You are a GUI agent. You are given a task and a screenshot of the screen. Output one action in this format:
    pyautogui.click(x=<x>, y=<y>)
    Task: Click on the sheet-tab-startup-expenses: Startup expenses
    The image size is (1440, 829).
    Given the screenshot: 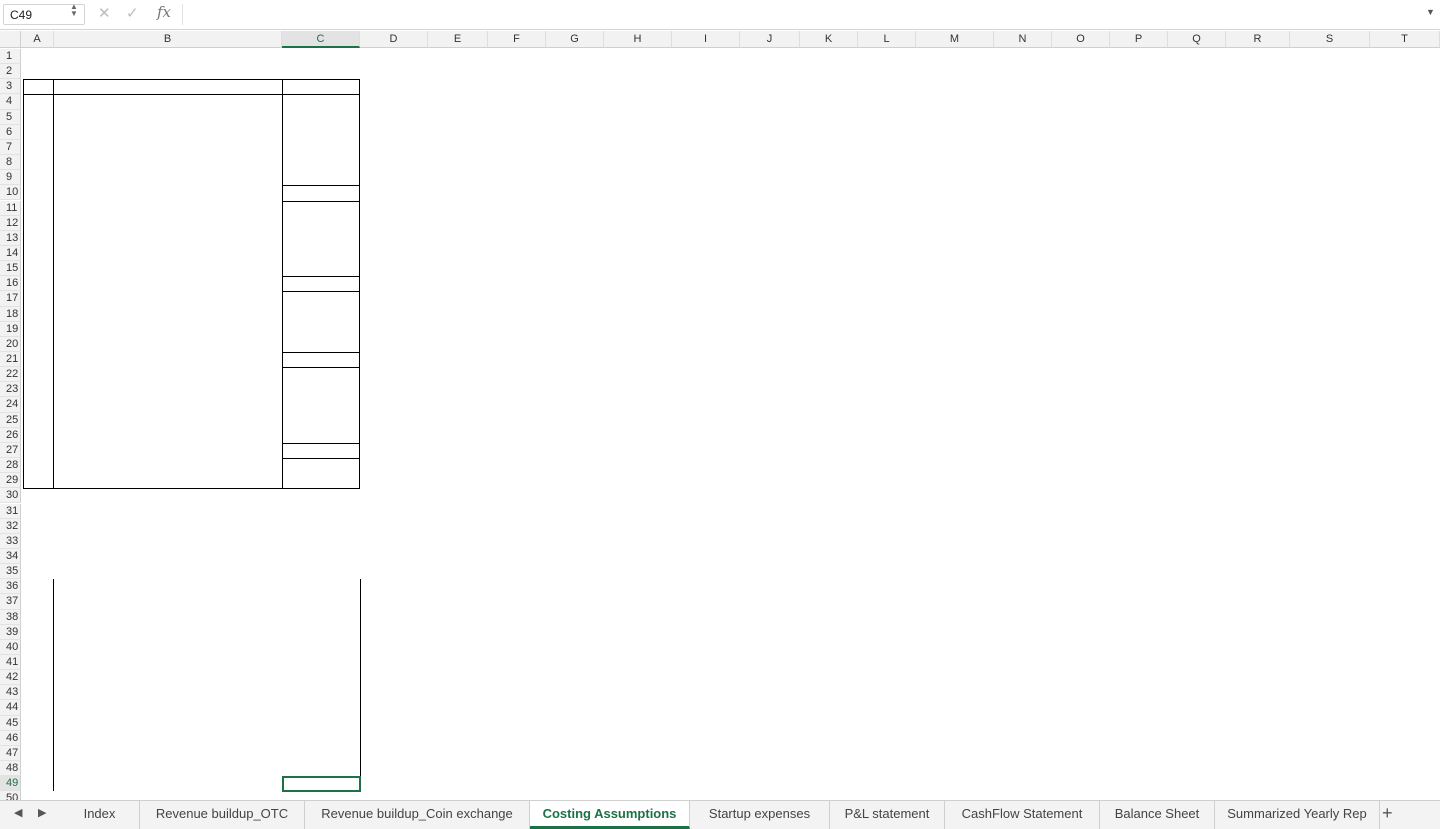 What is the action you would take?
    pyautogui.click(x=760, y=815)
    